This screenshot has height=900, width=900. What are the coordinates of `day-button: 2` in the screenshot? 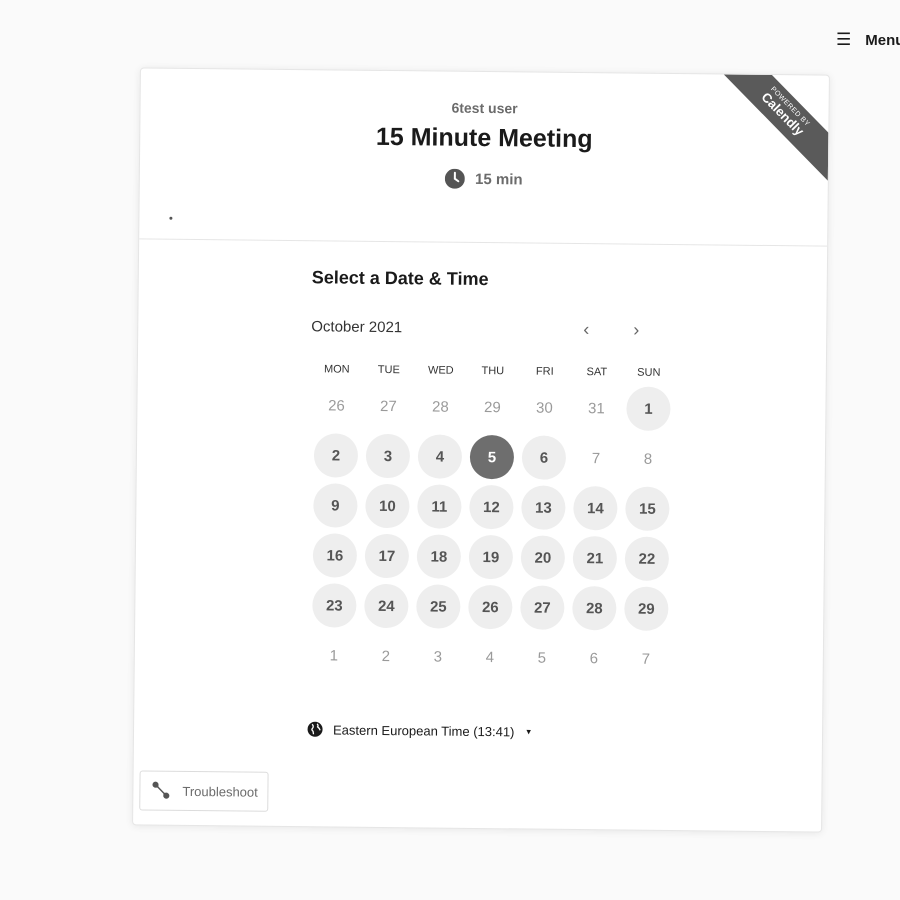 It's located at (336, 455).